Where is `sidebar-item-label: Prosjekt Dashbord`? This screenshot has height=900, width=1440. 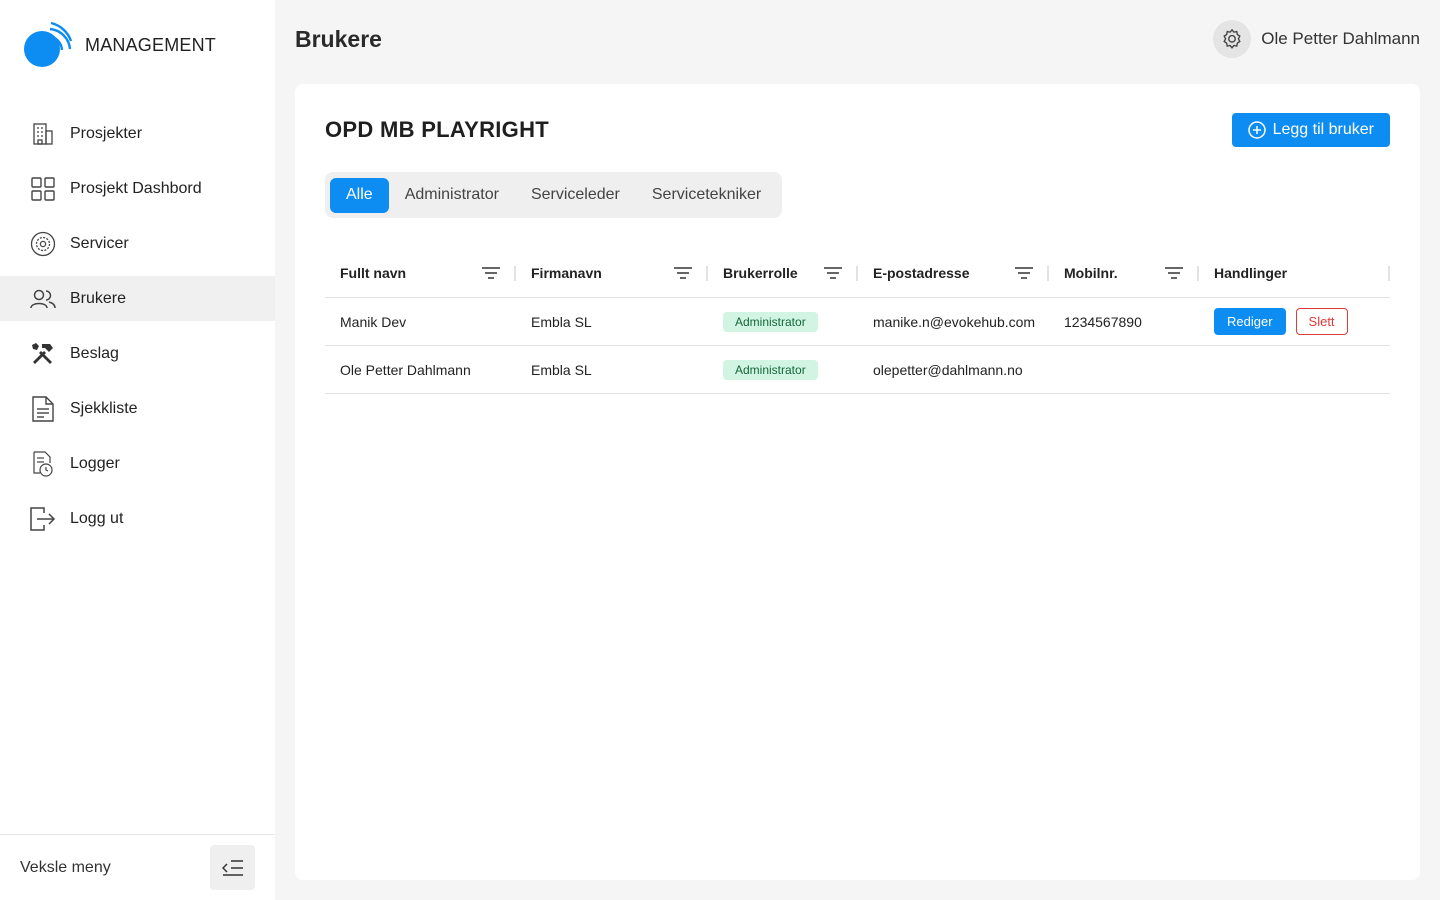
sidebar-item-label: Prosjekt Dashbord is located at coordinates (136, 188).